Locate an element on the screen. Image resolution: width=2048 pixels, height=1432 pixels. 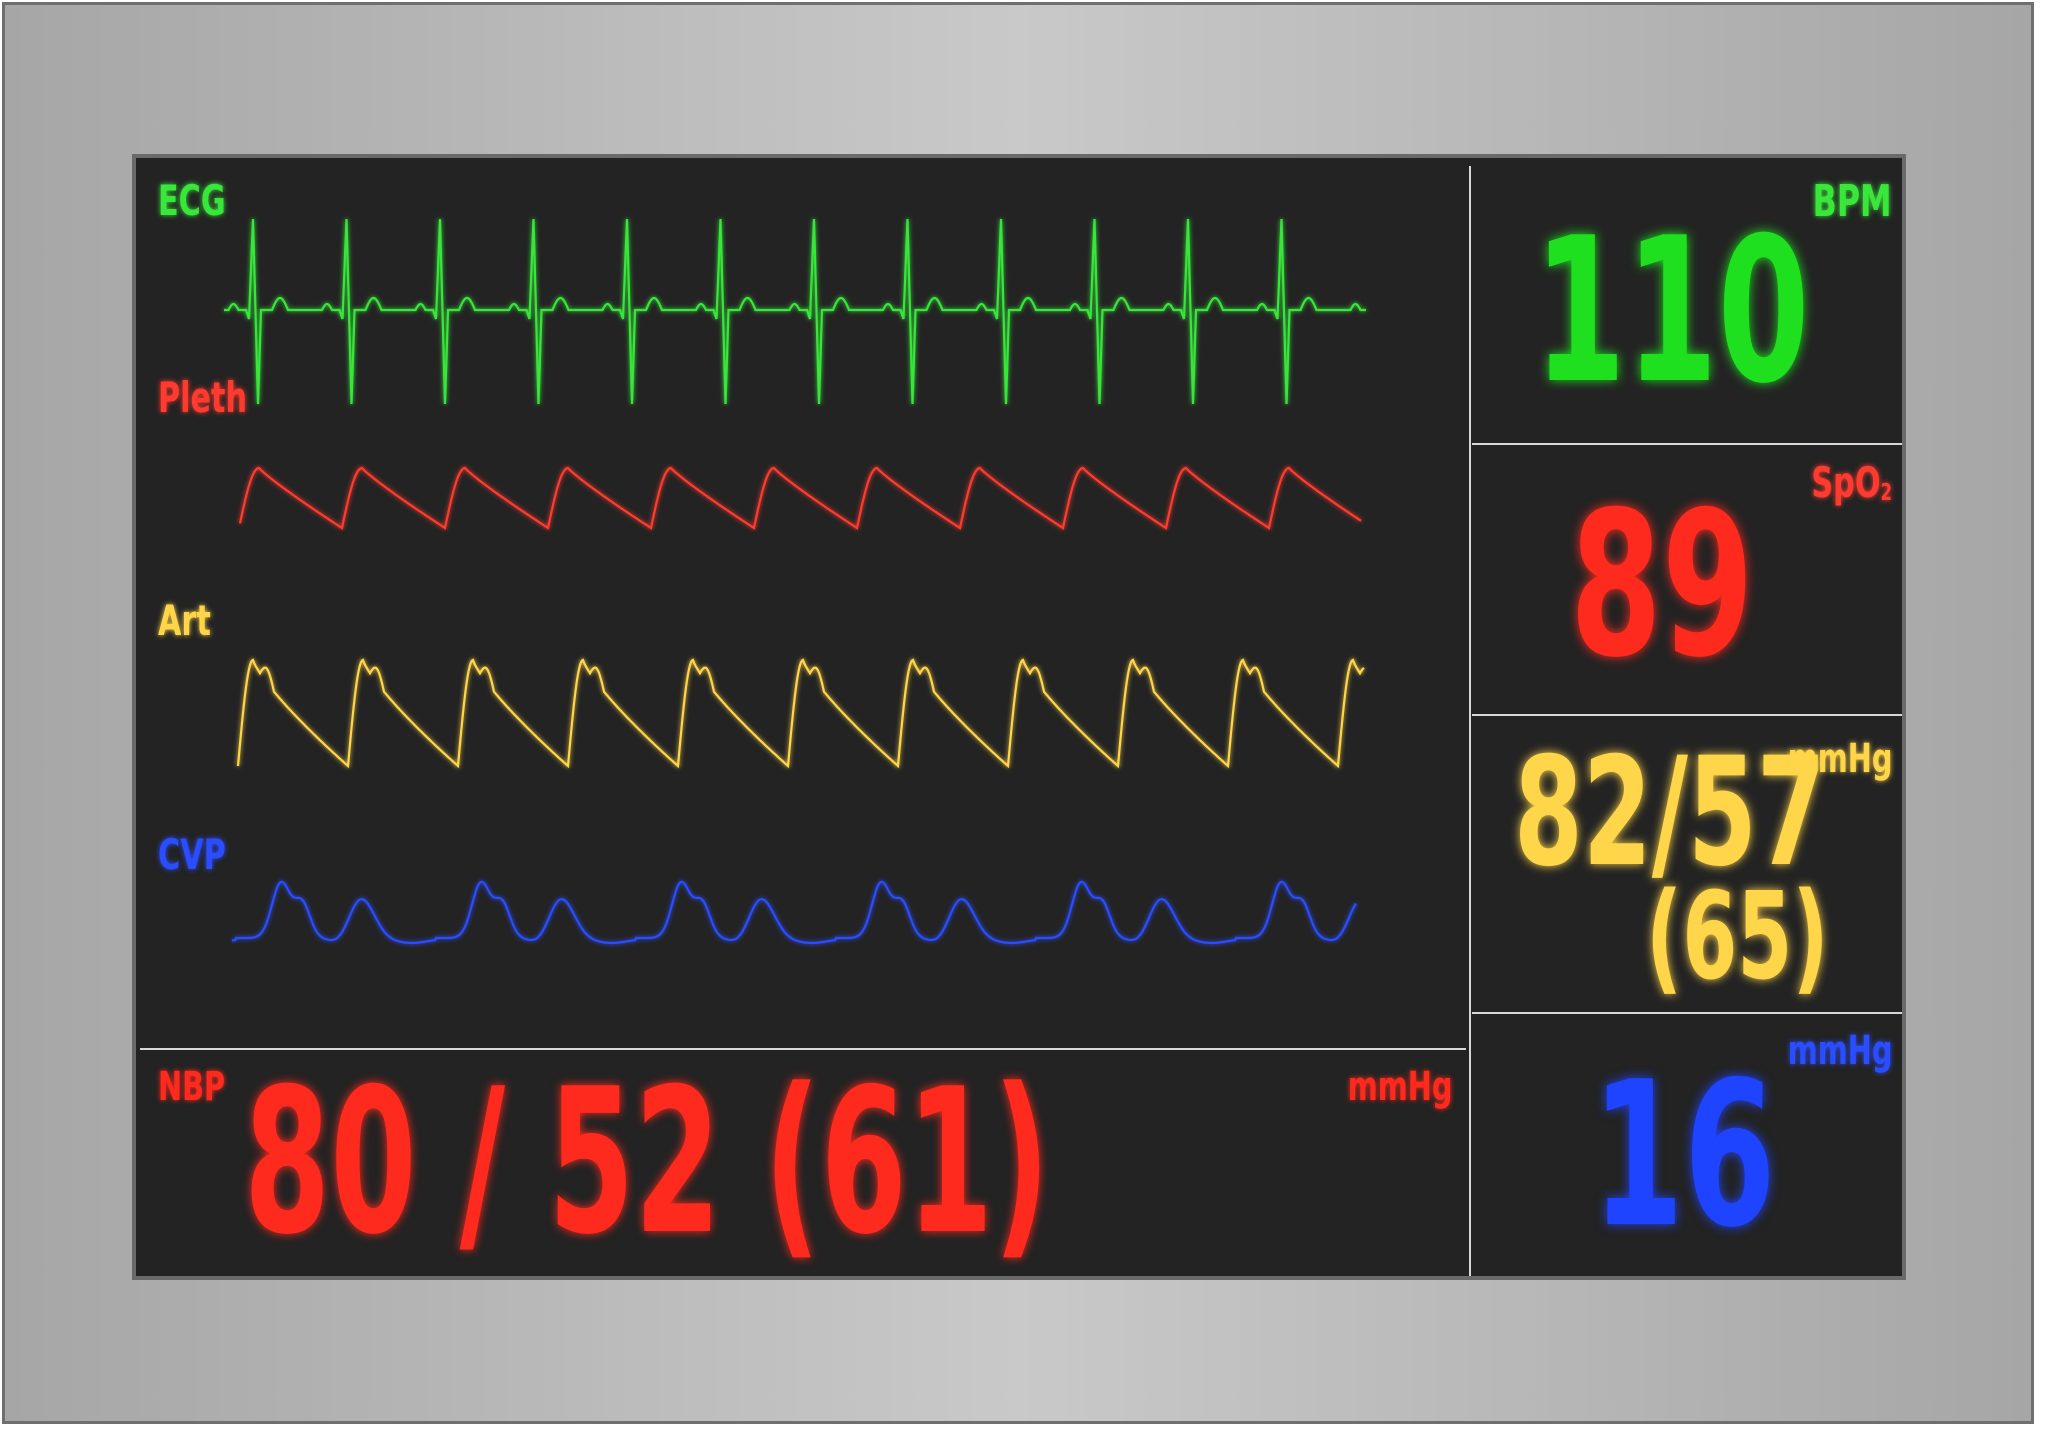
ecg-label: ECG is located at coordinates (192, 200).